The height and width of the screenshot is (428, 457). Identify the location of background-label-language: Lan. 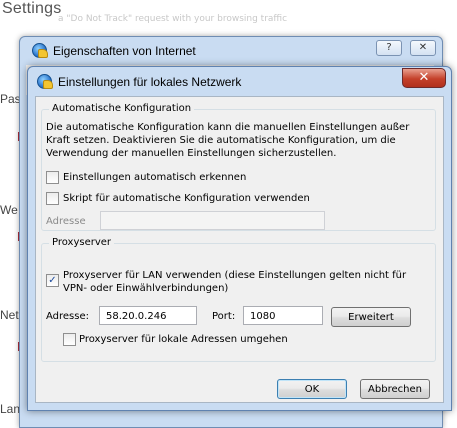
(10, 409).